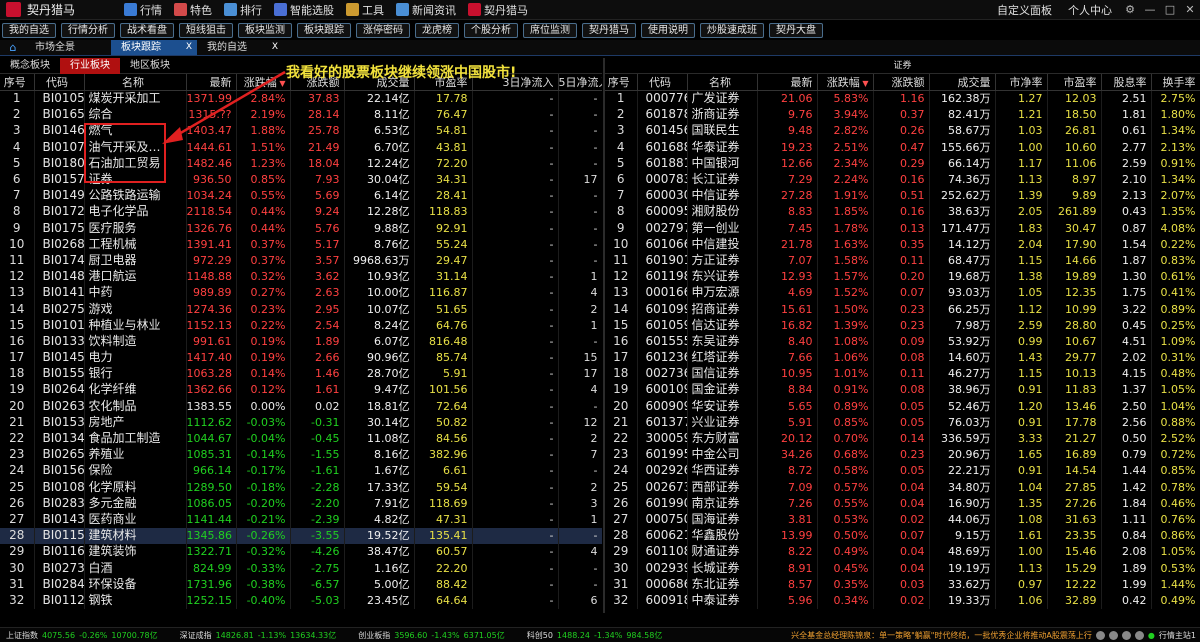 This screenshot has width=1200, height=642. Describe the element at coordinates (301, 244) in the screenshot. I see `table-row: 10 BI0268 工程机械 1391.41 0.37% 5.17 8.76亿 55.24- -` at that location.